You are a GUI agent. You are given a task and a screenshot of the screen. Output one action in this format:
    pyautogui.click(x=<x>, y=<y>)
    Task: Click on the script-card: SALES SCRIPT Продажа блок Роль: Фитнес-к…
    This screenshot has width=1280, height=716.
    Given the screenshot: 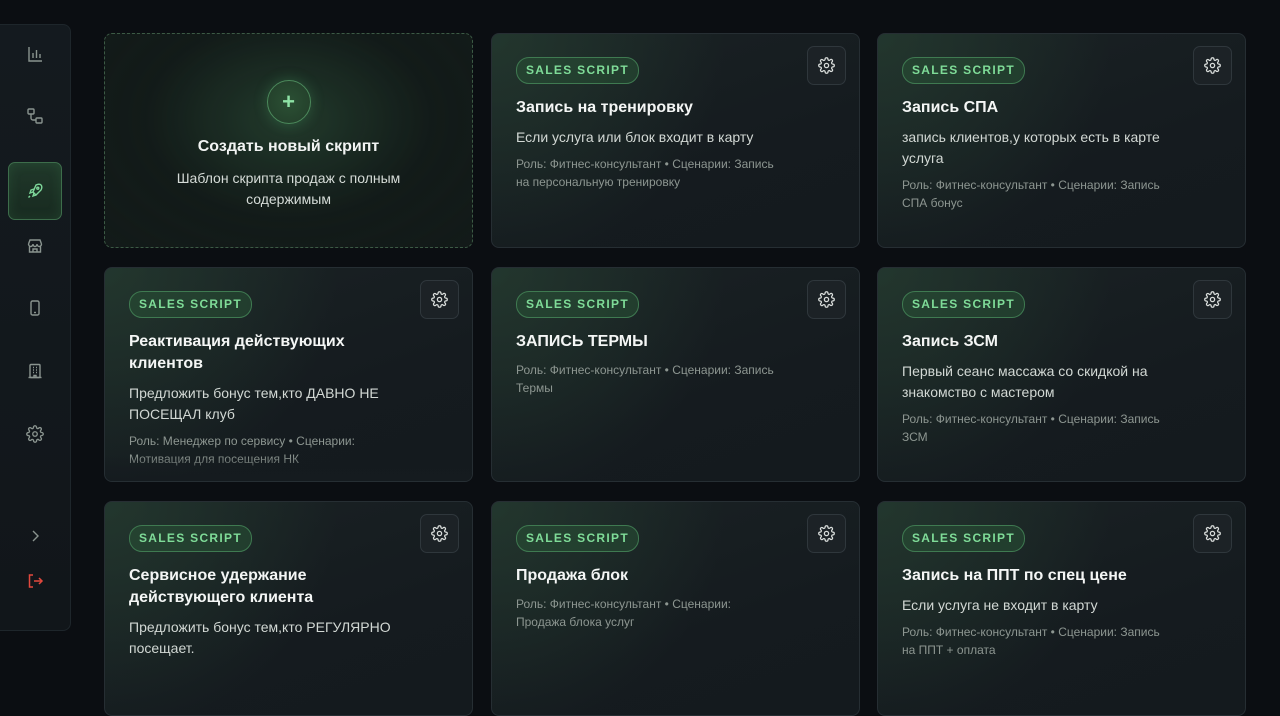 What is the action you would take?
    pyautogui.click(x=675, y=608)
    